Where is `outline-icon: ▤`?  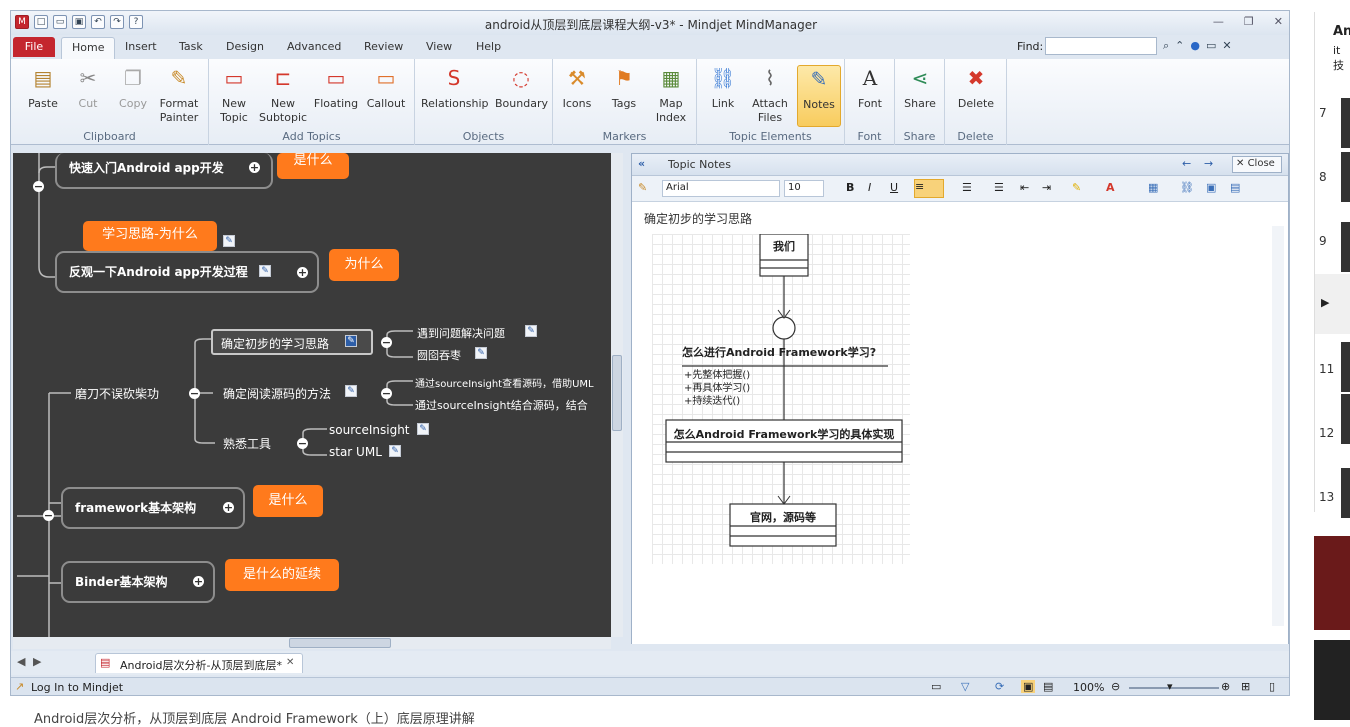 outline-icon: ▤ is located at coordinates (1048, 686).